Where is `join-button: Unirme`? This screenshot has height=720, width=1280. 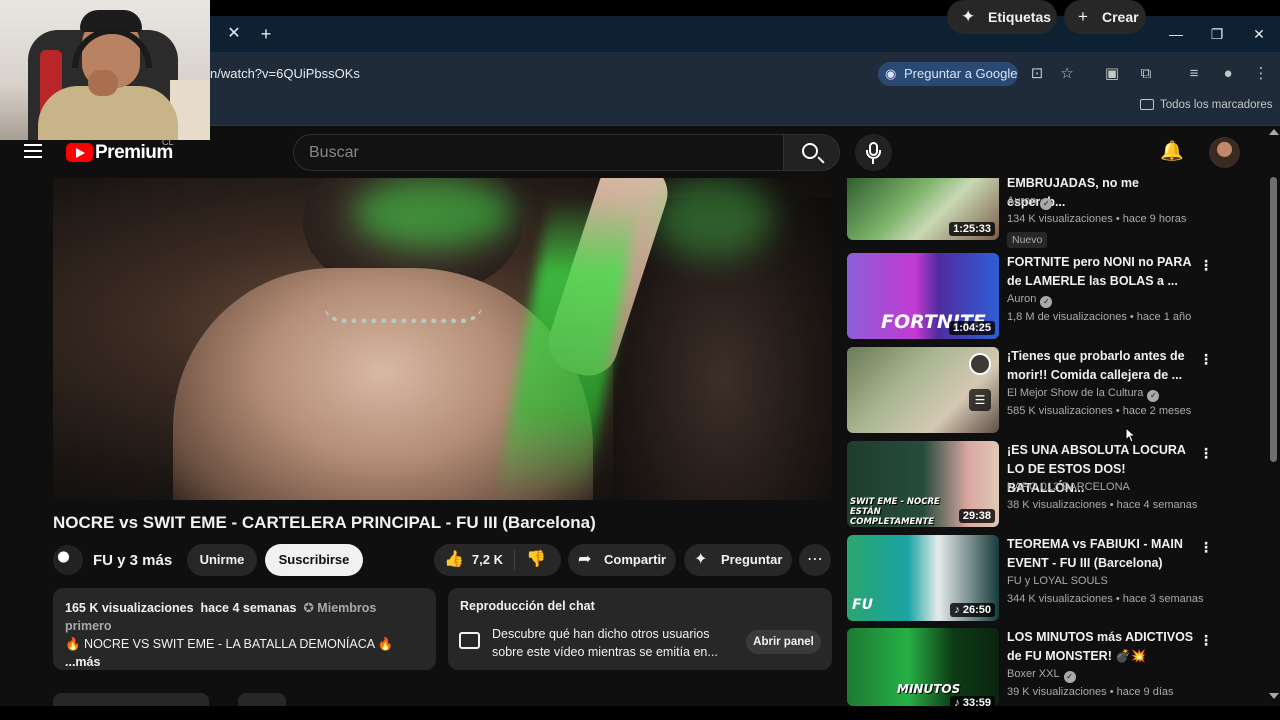
join-button: Unirme is located at coordinates (222, 560).